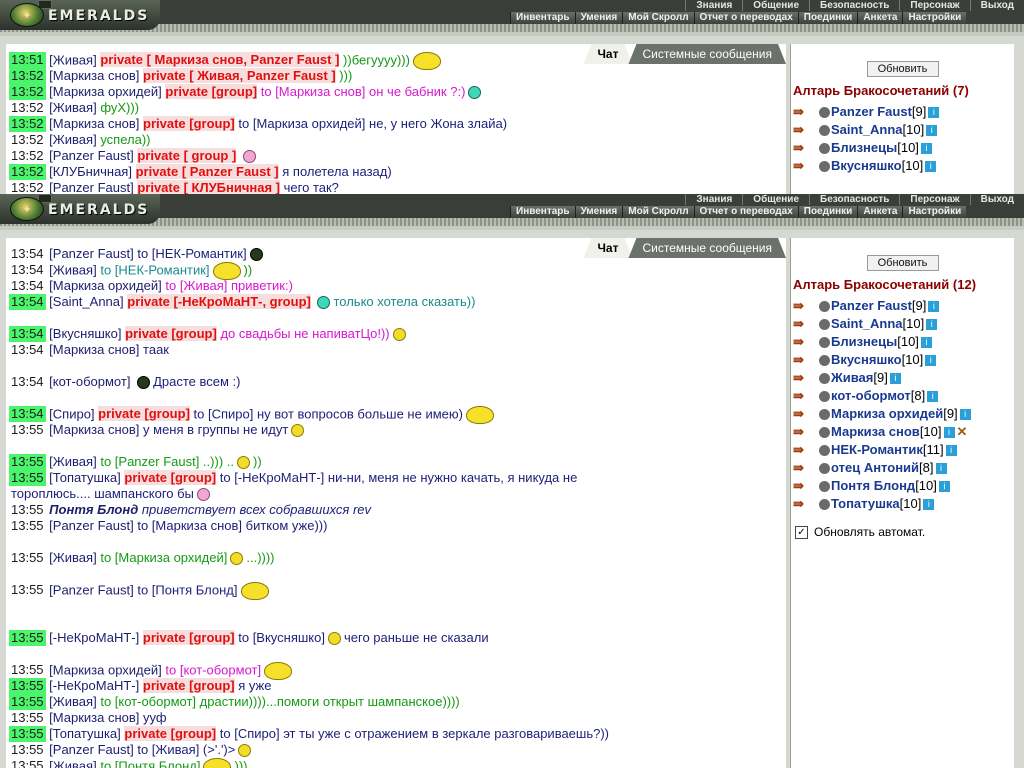 The height and width of the screenshot is (768, 1024). I want to click on user-name: Понтя Блонд, so click(873, 485).